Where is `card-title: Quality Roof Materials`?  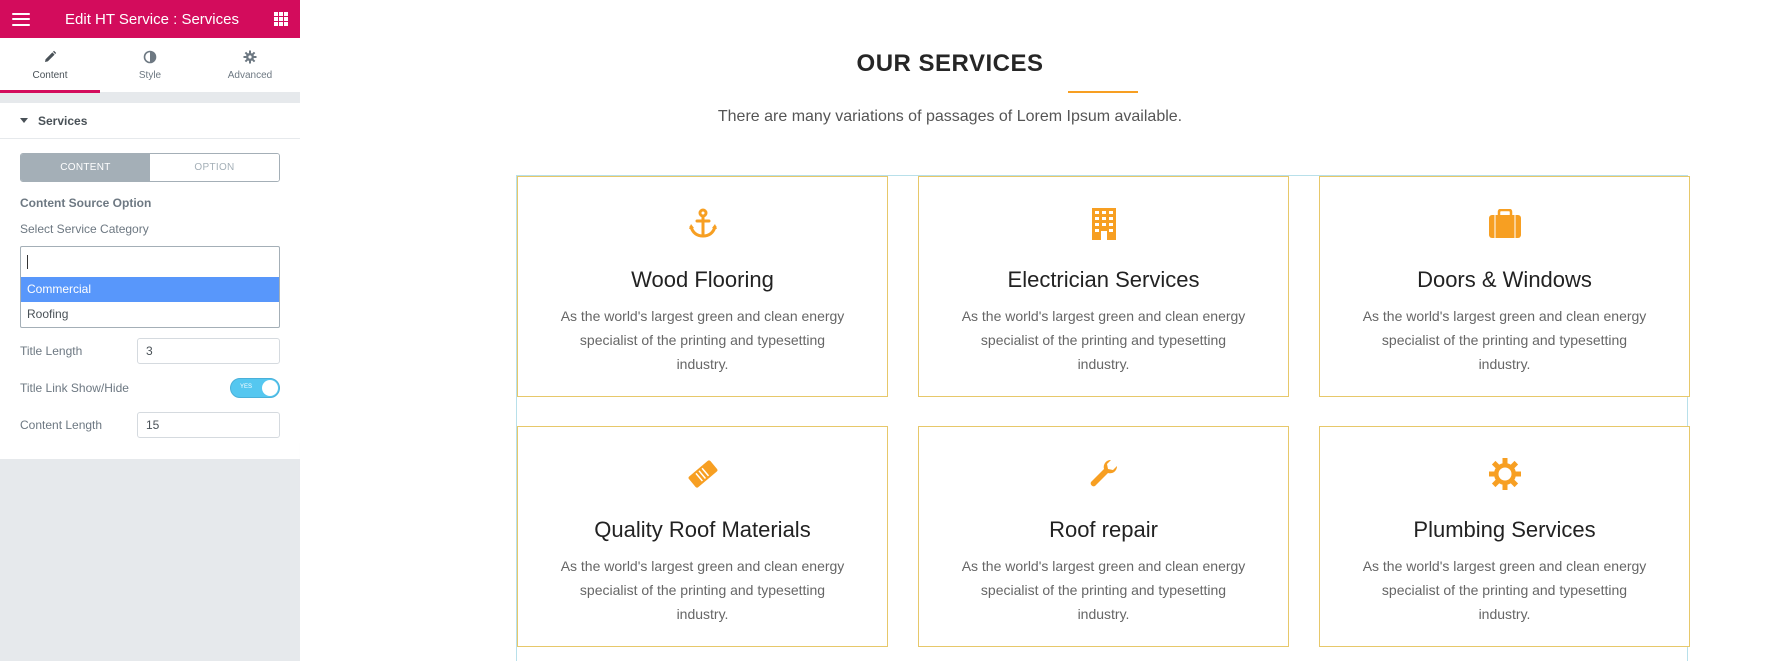
card-title: Quality Roof Materials is located at coordinates (702, 529).